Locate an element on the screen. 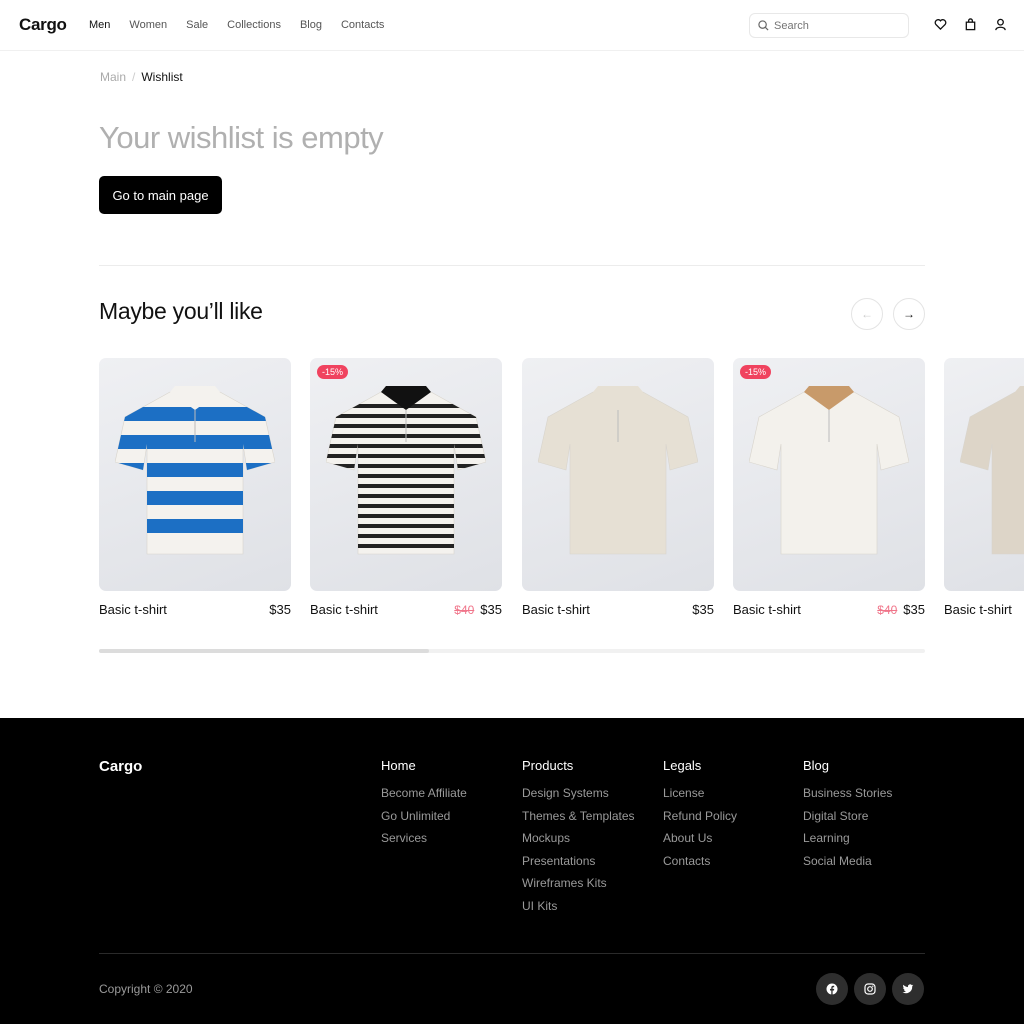  footer-link: Learning is located at coordinates (847, 838).